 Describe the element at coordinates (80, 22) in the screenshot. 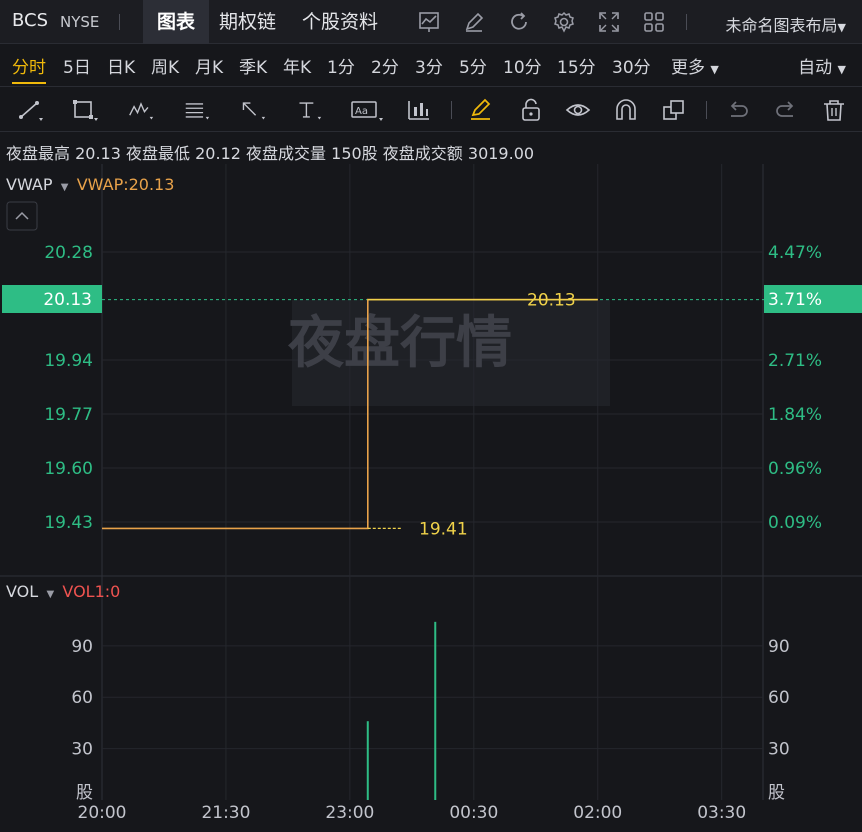

I see `exchange-label: NYSE` at that location.